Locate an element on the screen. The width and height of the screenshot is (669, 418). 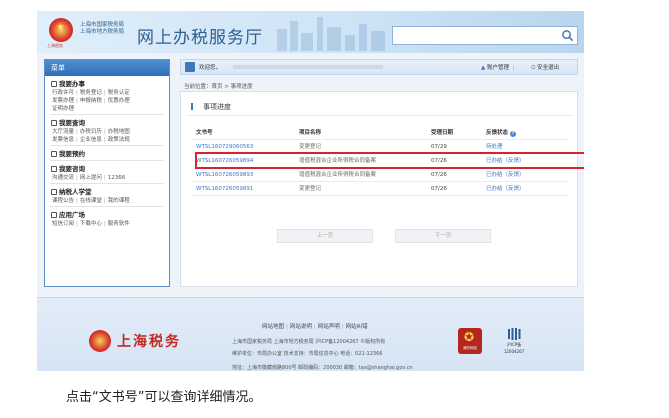
menu-section-label: 我要查询 is located at coordinates (72, 123).